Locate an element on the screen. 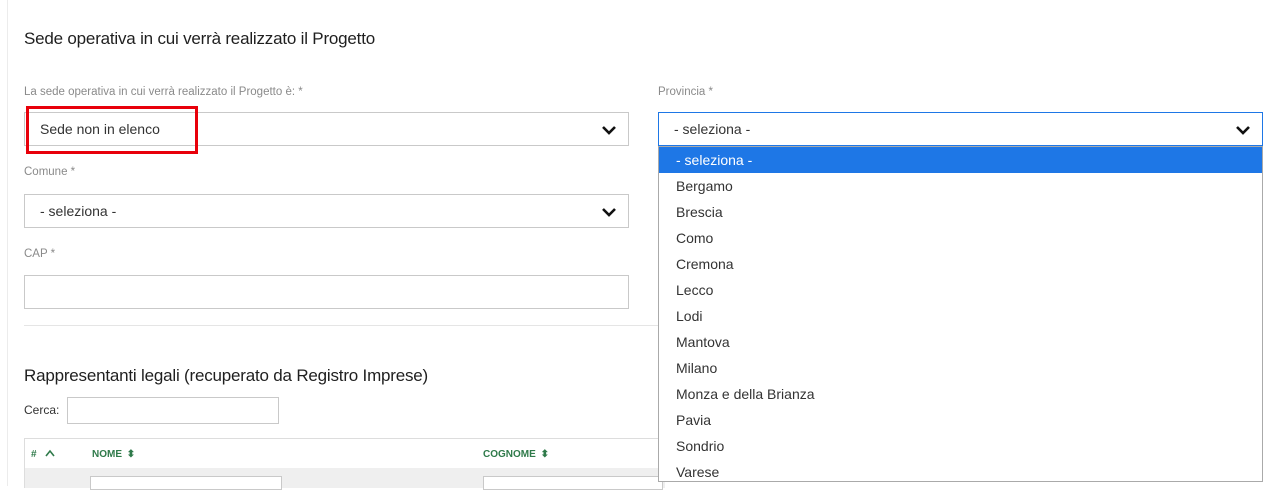 Image resolution: width=1269 pixels, height=490 pixels. filter-cognome-input is located at coordinates (573, 483).